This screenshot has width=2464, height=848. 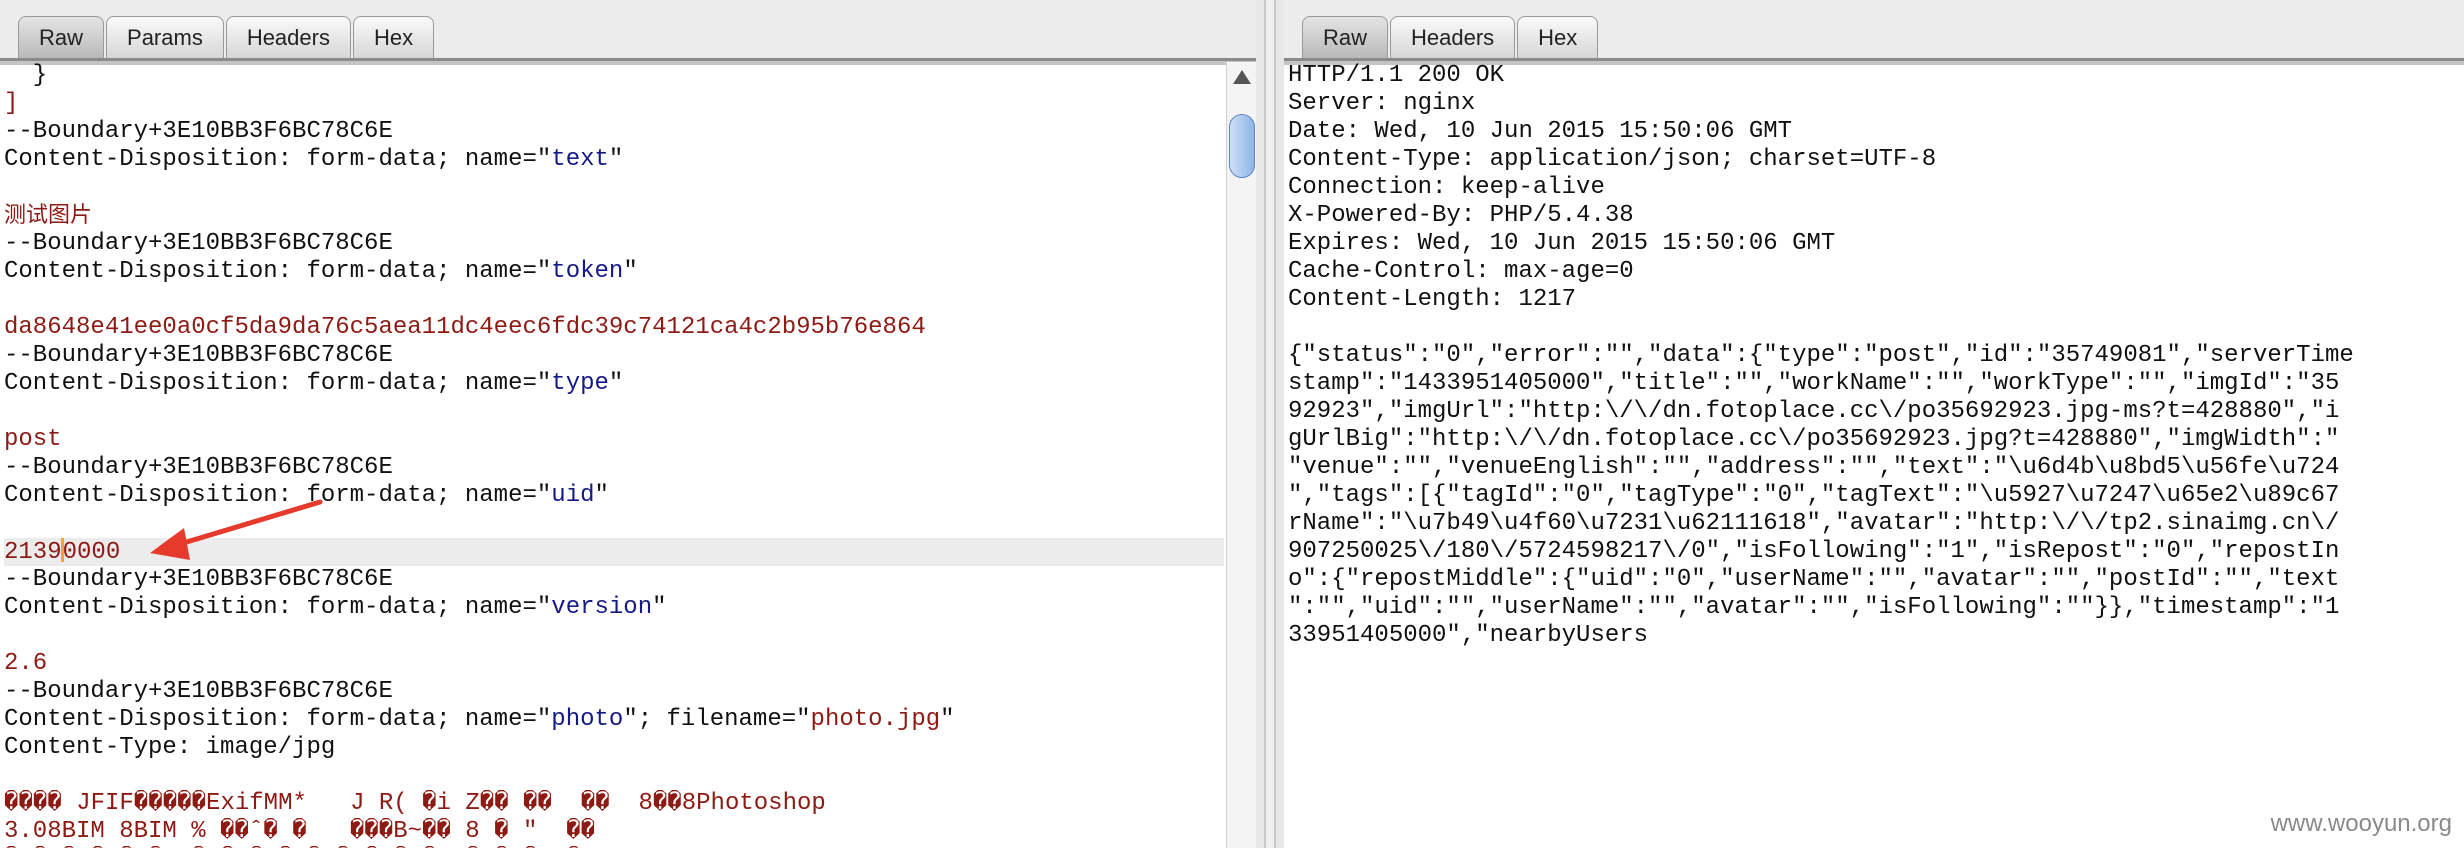 I want to click on watermark-text: www.wooyun.org, so click(x=2361, y=823).